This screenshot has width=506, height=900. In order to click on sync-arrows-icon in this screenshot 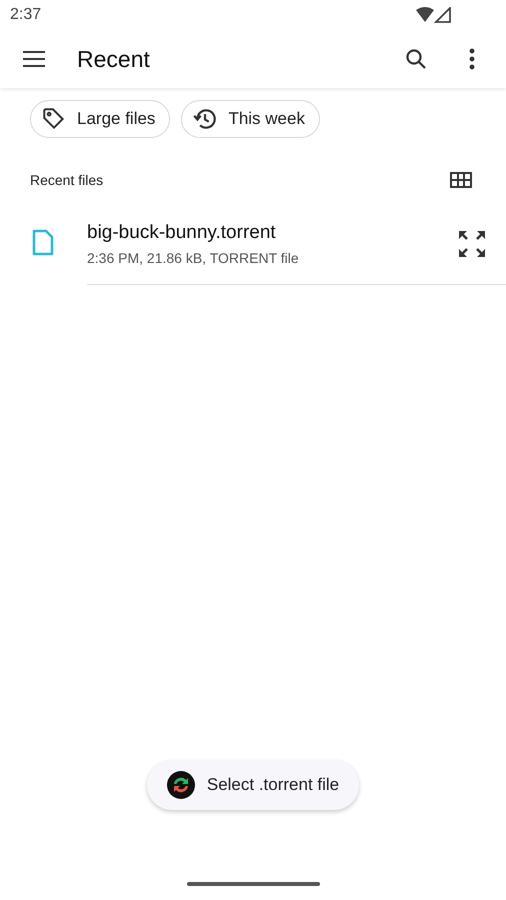, I will do `click(180, 785)`.